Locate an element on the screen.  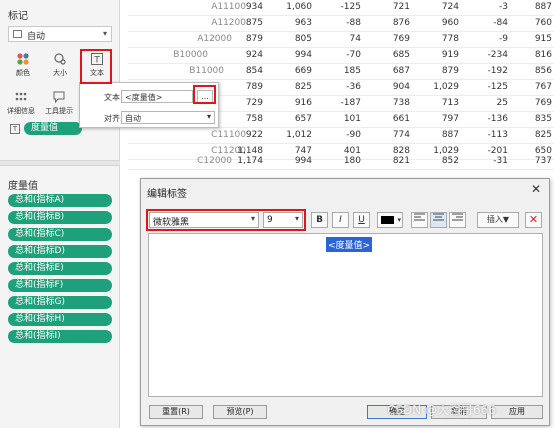
mark-type-icon is located at coordinates (17, 34).